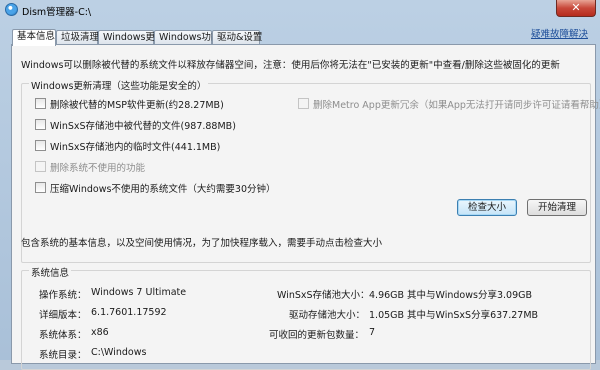 This screenshot has width=600, height=370. I want to click on close-button: ✕, so click(576, 8).